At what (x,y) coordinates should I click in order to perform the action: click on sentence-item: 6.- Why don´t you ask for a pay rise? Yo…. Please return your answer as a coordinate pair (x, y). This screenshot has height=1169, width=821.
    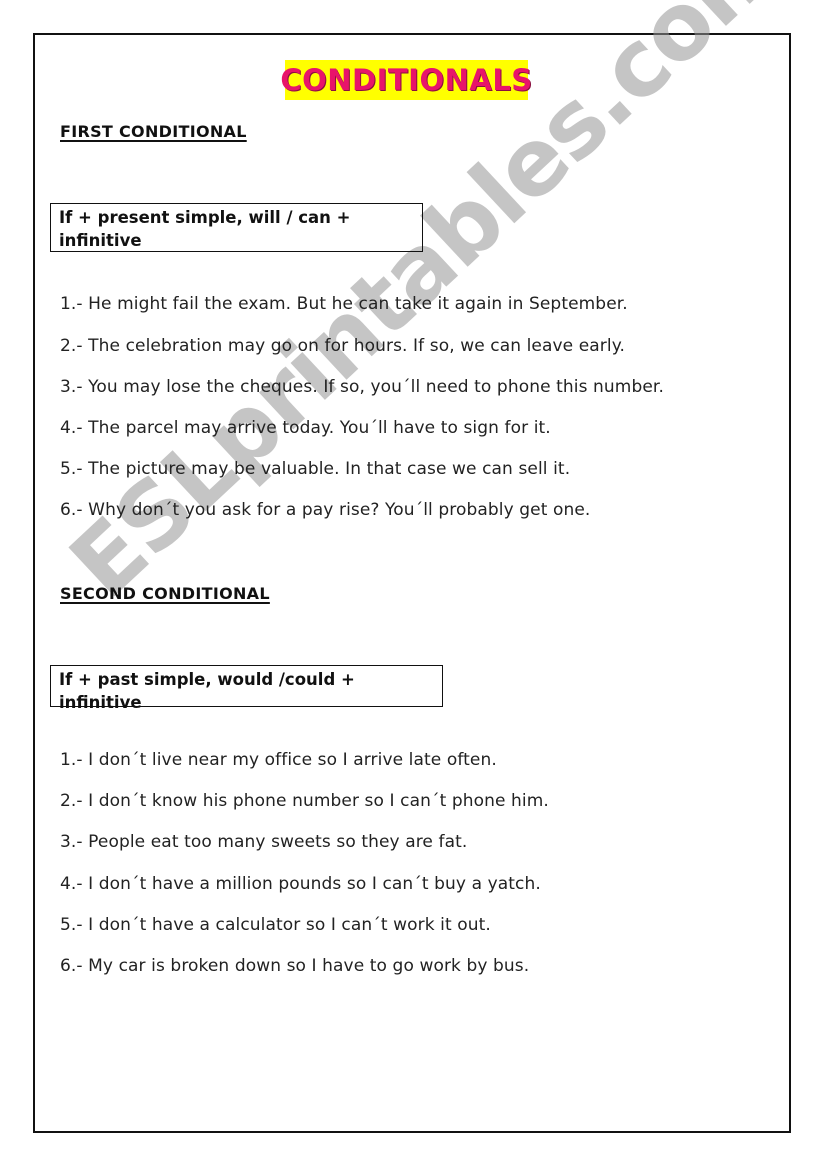
    Looking at the image, I should click on (325, 510).